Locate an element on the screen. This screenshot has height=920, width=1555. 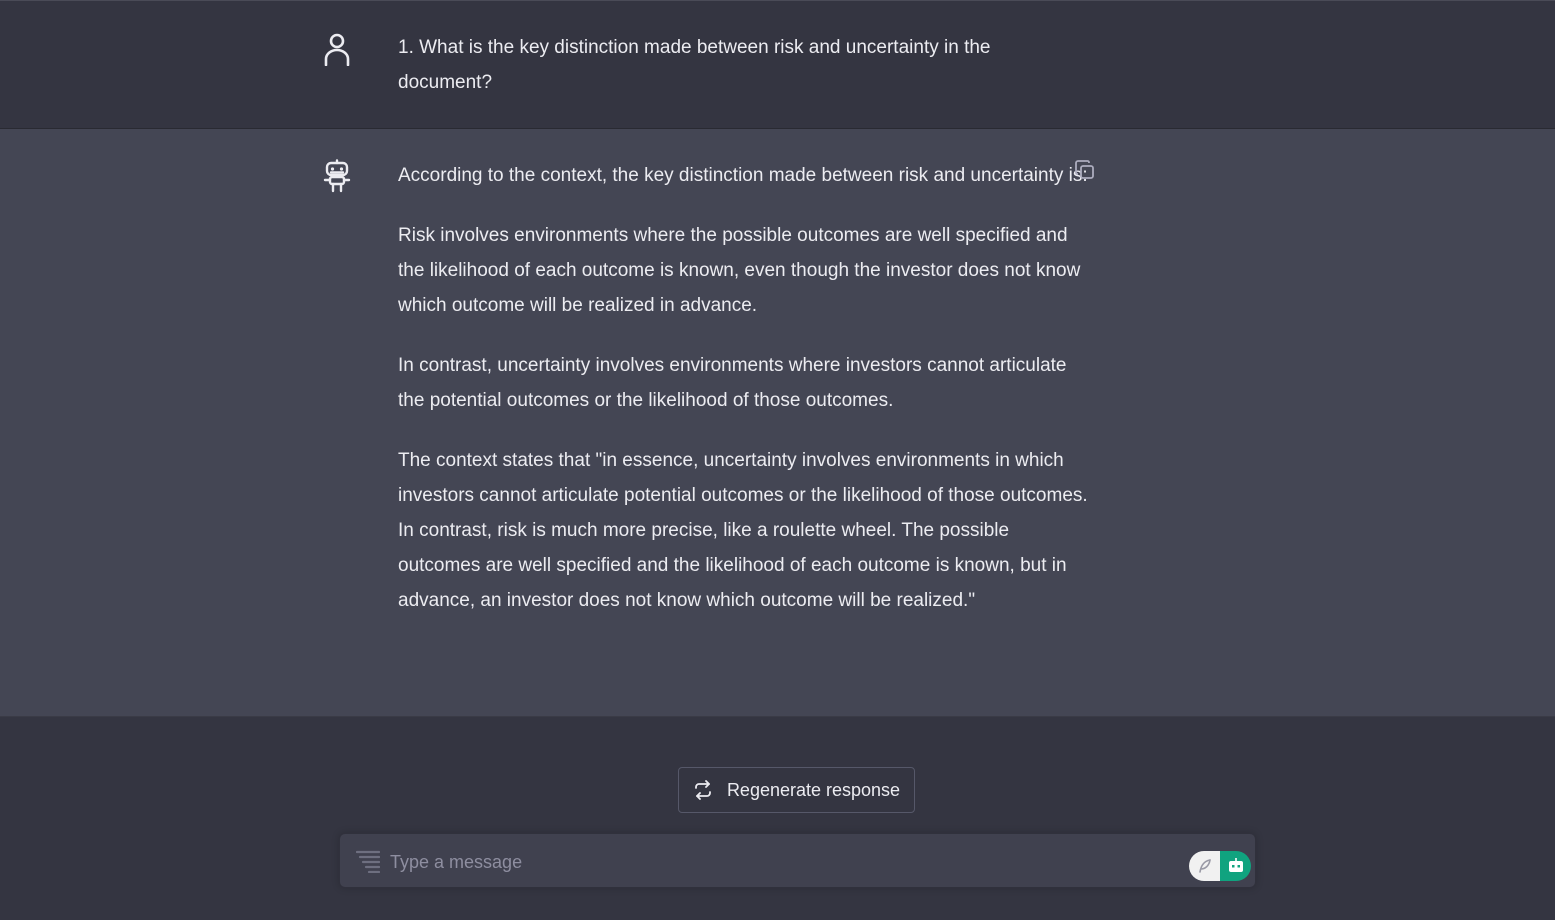
extension-toggle is located at coordinates (1220, 866).